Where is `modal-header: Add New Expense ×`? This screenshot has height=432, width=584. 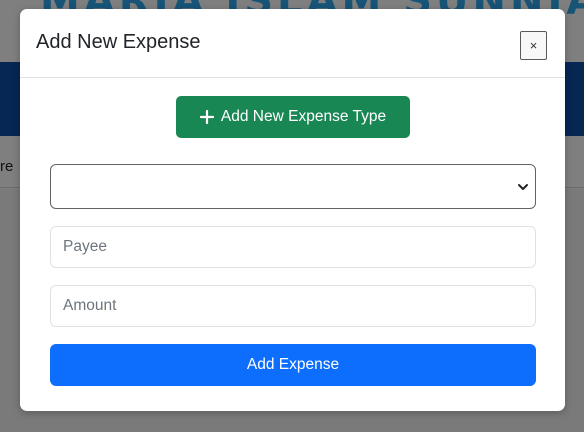 modal-header: Add New Expense × is located at coordinates (292, 43).